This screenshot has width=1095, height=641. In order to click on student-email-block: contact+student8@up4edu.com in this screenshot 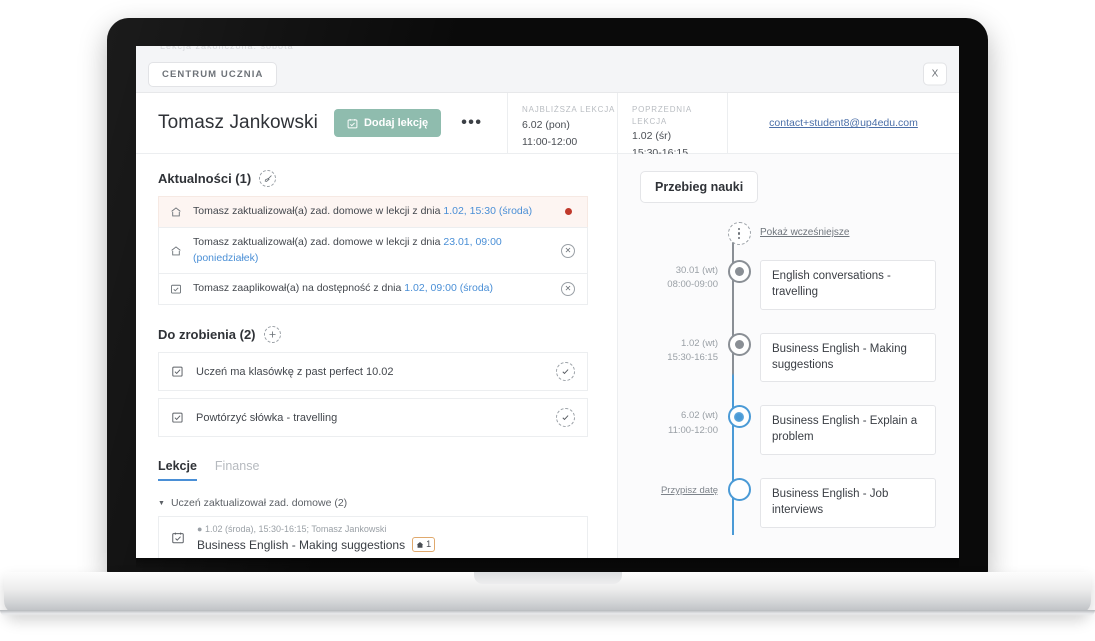, I will do `click(843, 123)`.